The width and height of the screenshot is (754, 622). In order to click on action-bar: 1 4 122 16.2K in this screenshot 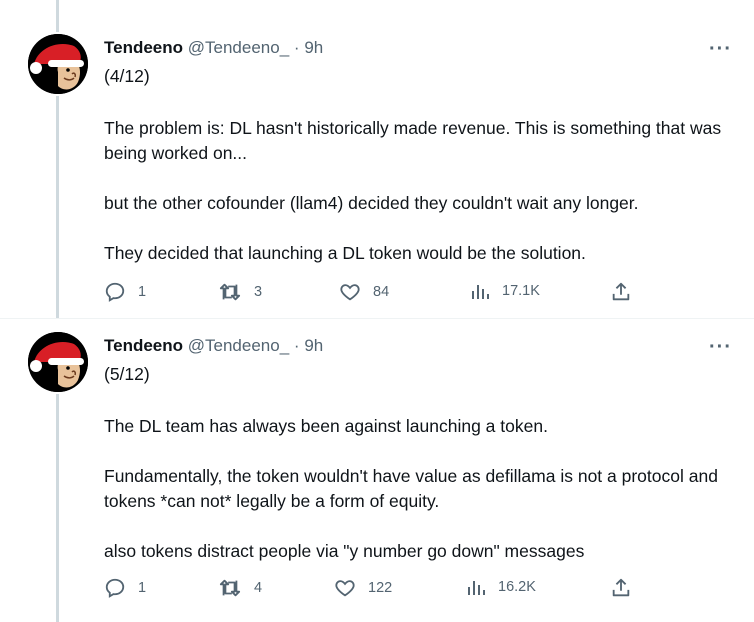, I will do `click(374, 589)`.